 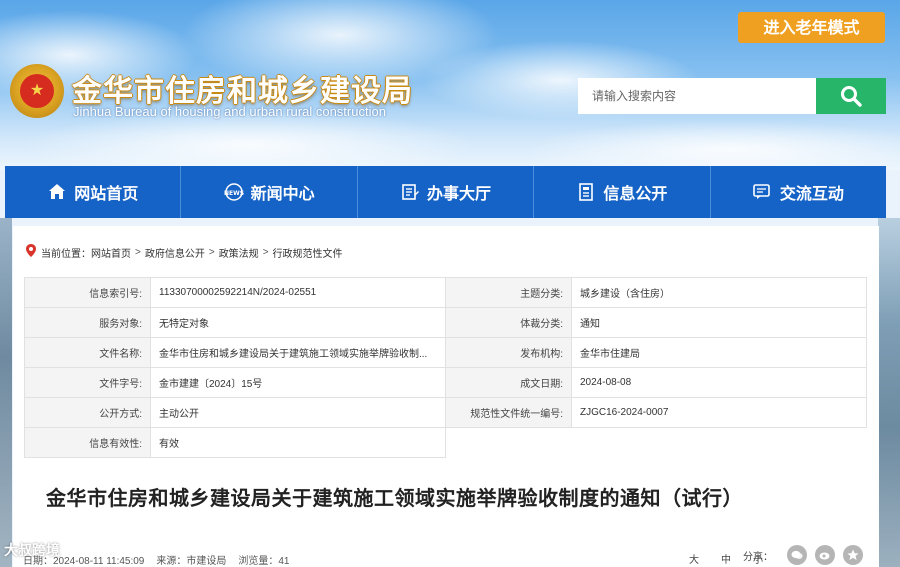 What do you see at coordinates (719, 382) in the screenshot?
I see `date-value: 2024-08-08` at bounding box center [719, 382].